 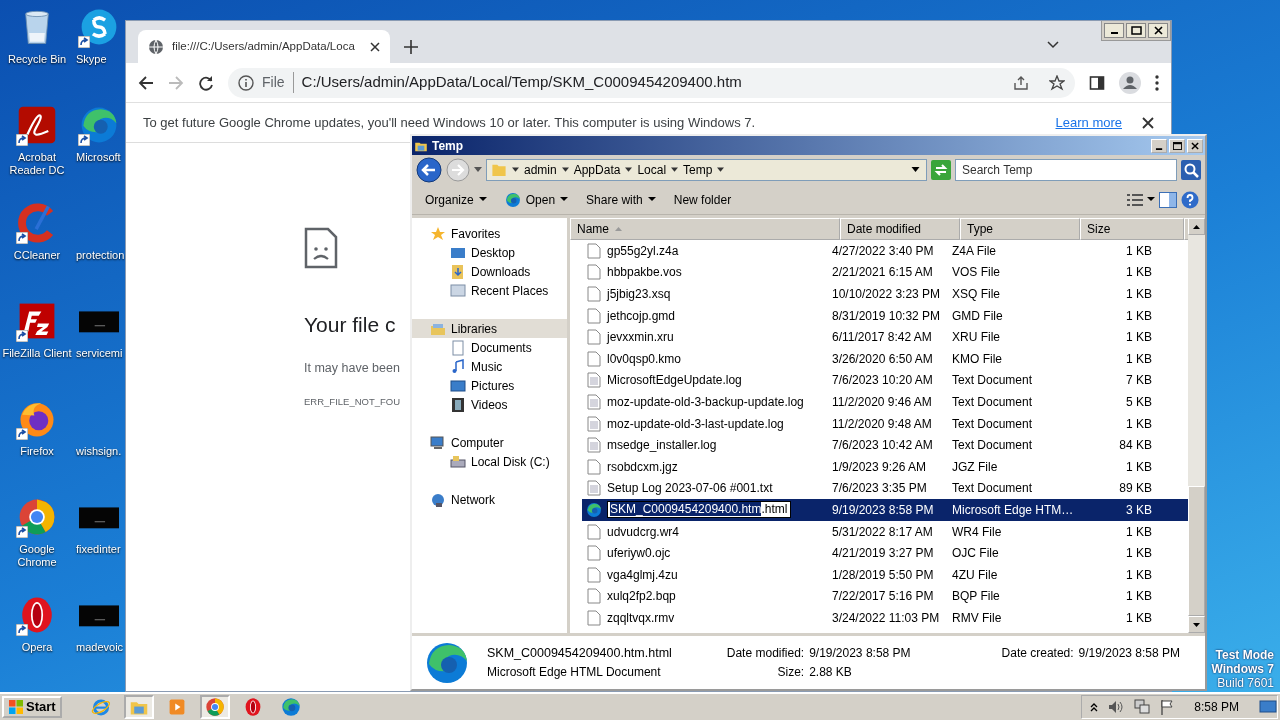 I want to click on file-row: msedge_installer.log 7/6/2023 10:42 AM Text Document 84 KB, so click(x=885, y=445).